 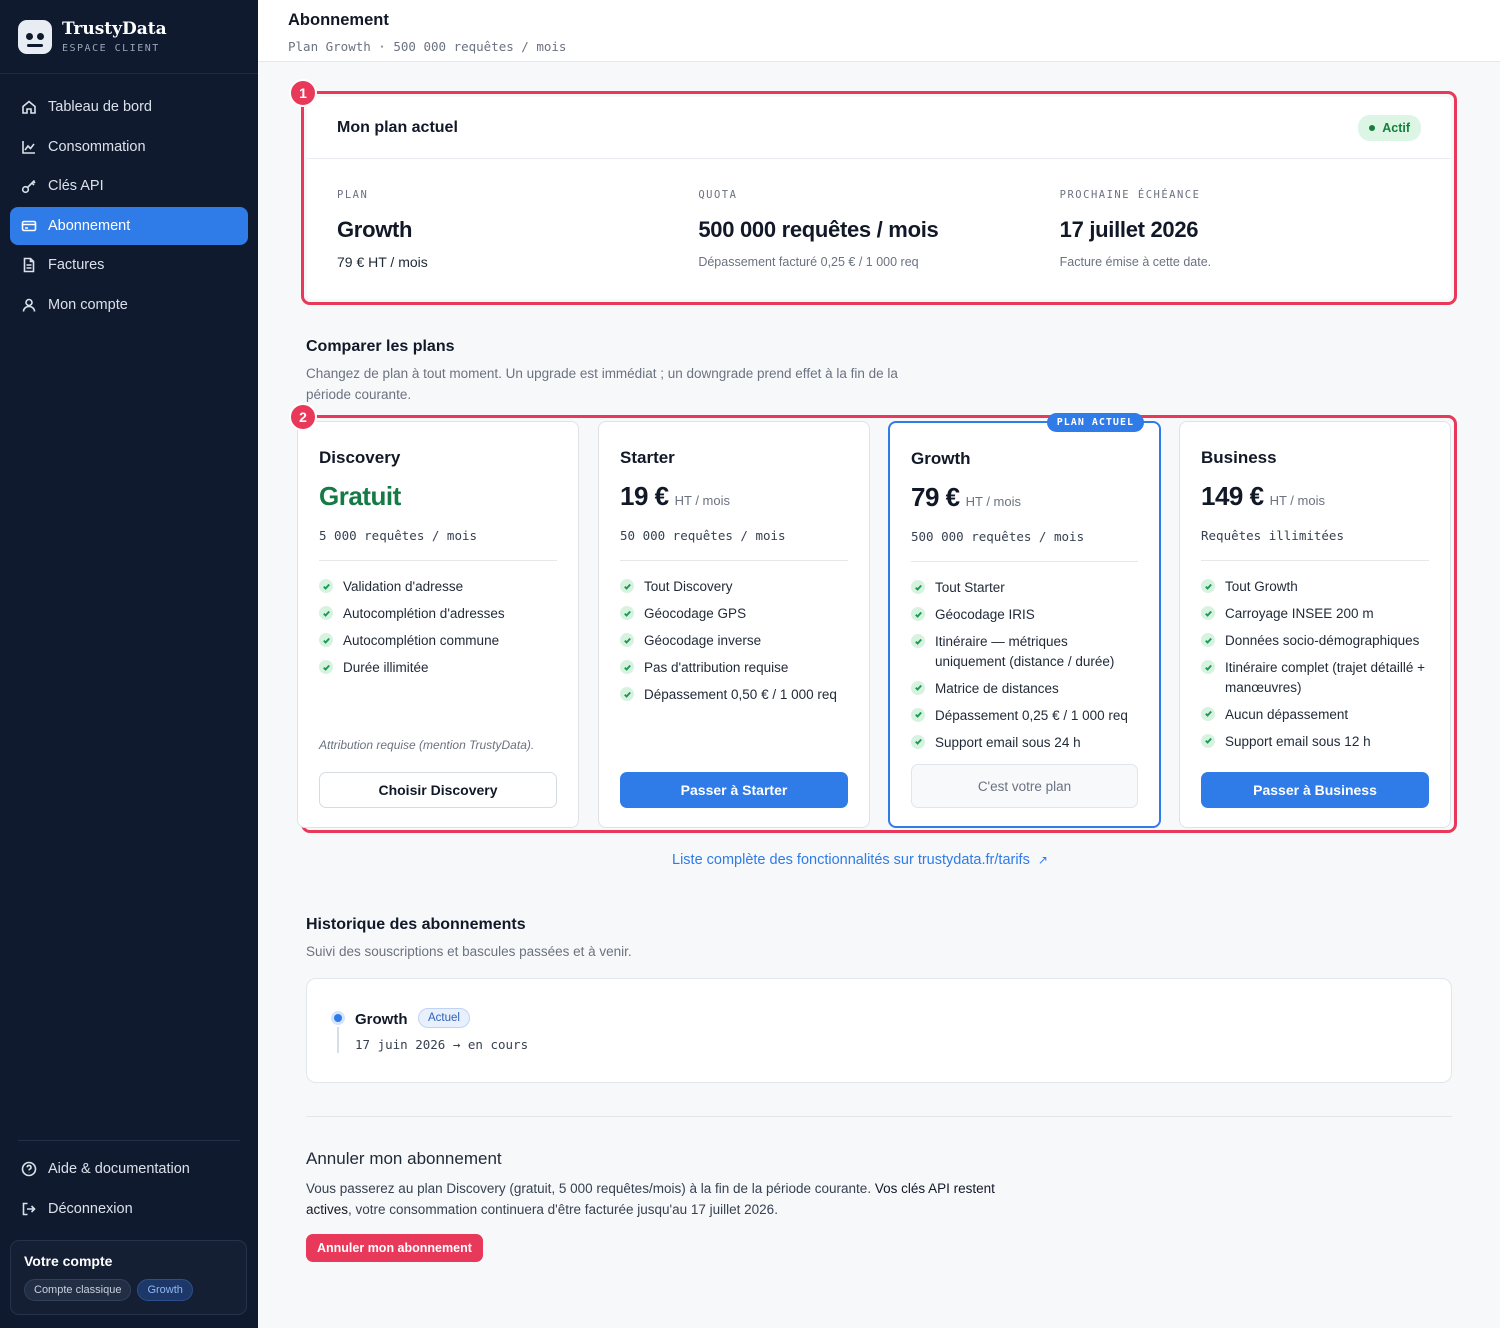 What do you see at coordinates (88, 304) in the screenshot?
I see `sidebar-item-label: Mon compte` at bounding box center [88, 304].